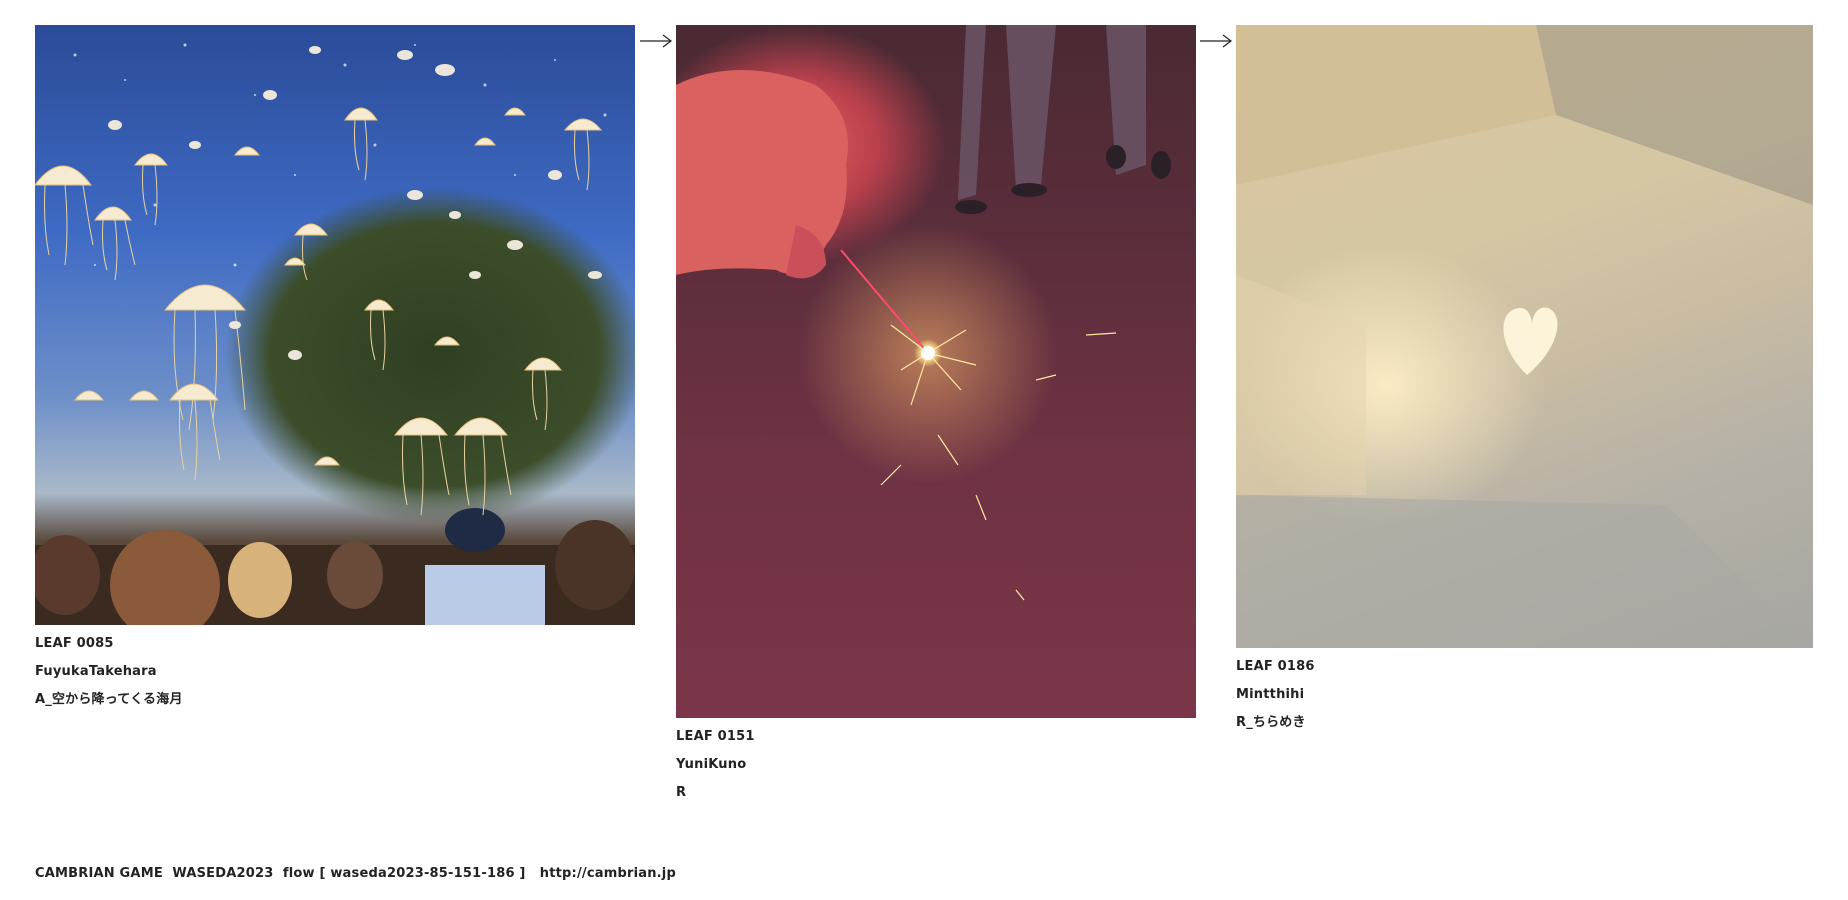 This screenshot has height=900, width=1848. Describe the element at coordinates (715, 737) in the screenshot. I see `leaf-id: LEAF 0151` at that location.